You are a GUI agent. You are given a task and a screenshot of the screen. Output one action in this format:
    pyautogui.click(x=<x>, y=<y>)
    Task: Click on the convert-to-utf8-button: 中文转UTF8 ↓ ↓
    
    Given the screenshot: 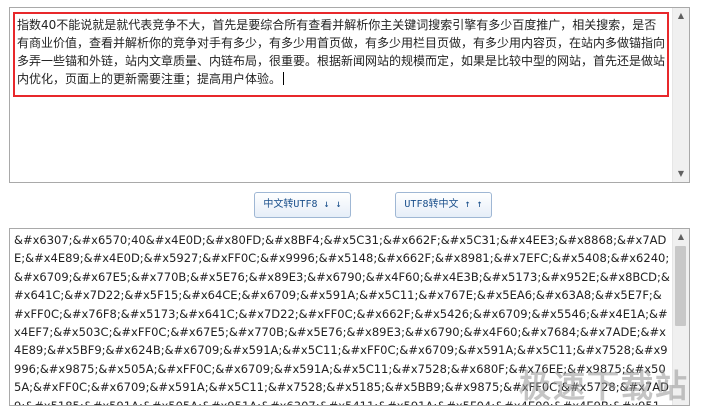 What is the action you would take?
    pyautogui.click(x=302, y=205)
    